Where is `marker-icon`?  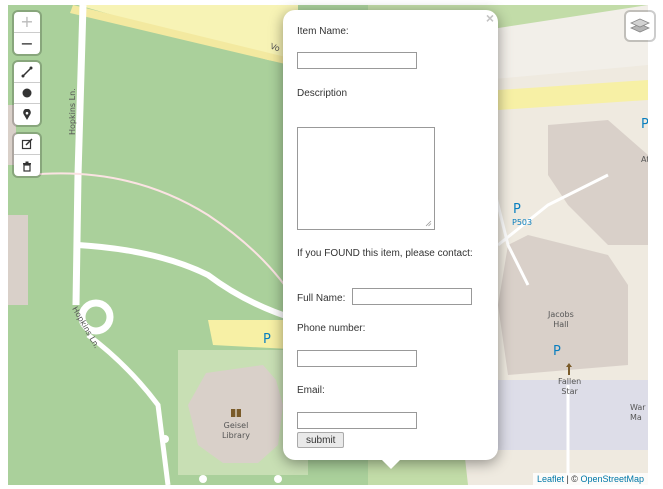
marker-icon is located at coordinates (27, 114).